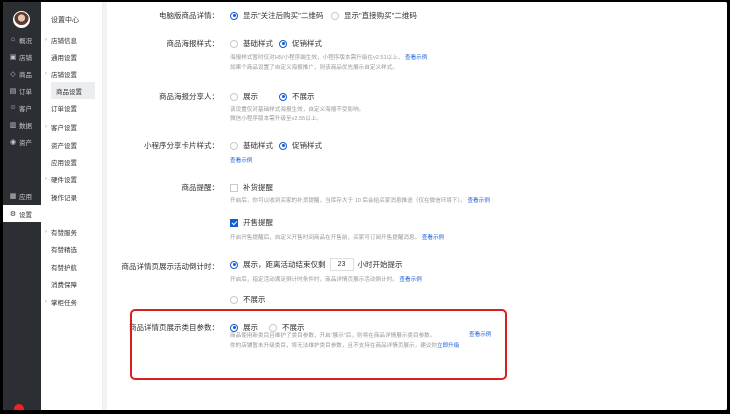 This screenshot has height=414, width=730. What do you see at coordinates (72, 283) in the screenshot?
I see `item-consumer-guarantee: 消费保障` at bounding box center [72, 283].